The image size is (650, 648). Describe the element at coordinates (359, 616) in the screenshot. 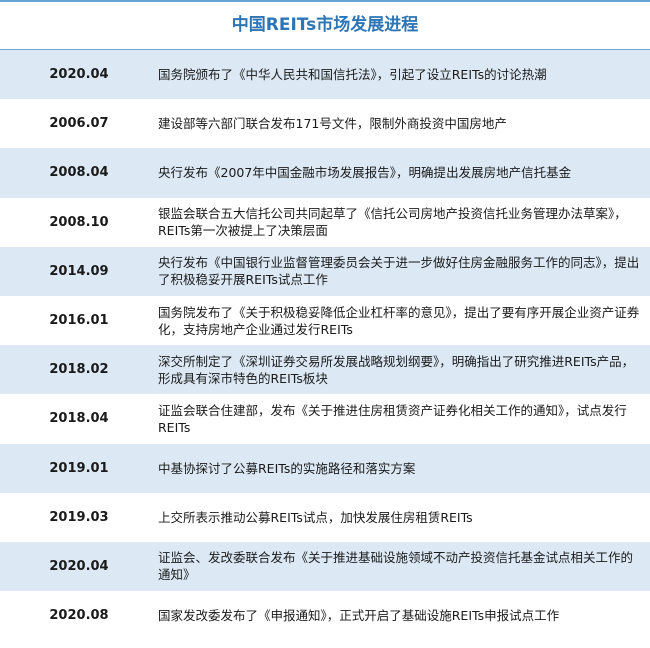

I see `row-event: 国家发改委发布了《申报通知》，正式开启了基础设施REITs申报试点工作` at that location.